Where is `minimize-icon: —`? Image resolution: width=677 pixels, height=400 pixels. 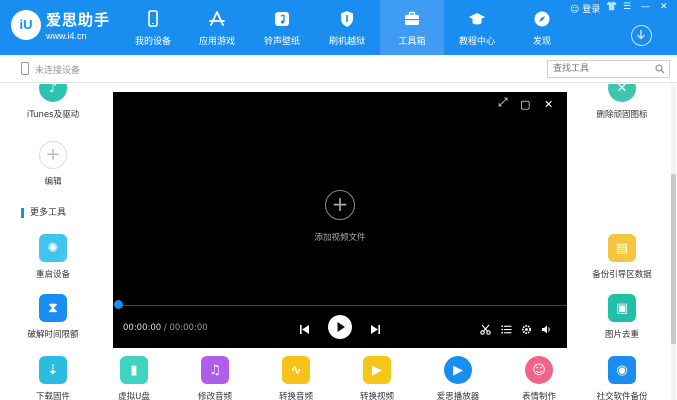
minimize-icon: — is located at coordinates (645, 7).